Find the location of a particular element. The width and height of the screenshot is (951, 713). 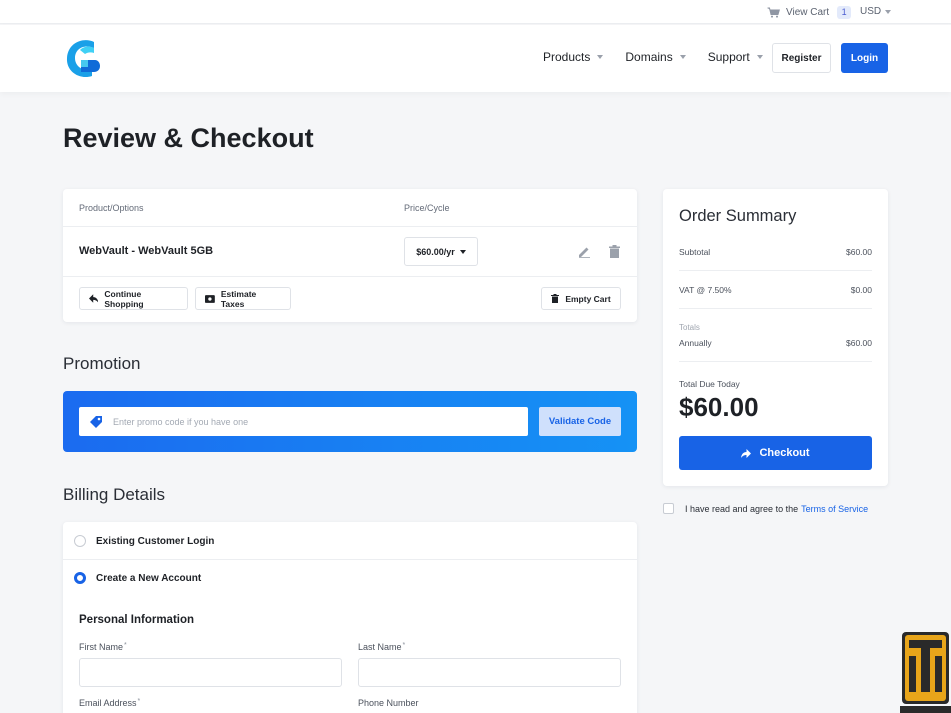

validate-code-button: Validate Code is located at coordinates (580, 421).